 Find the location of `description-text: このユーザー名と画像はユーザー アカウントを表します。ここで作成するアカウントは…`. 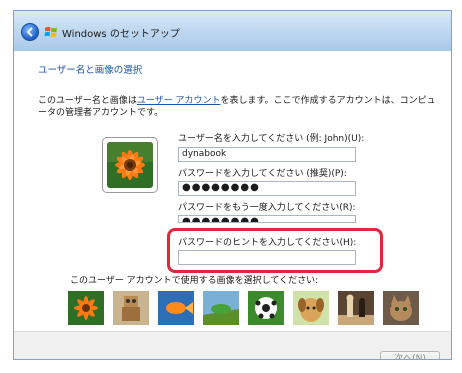

description-text: このユーザー名と画像はユーザー アカウントを表します。ここで作成するアカウントは… is located at coordinates (238, 107).